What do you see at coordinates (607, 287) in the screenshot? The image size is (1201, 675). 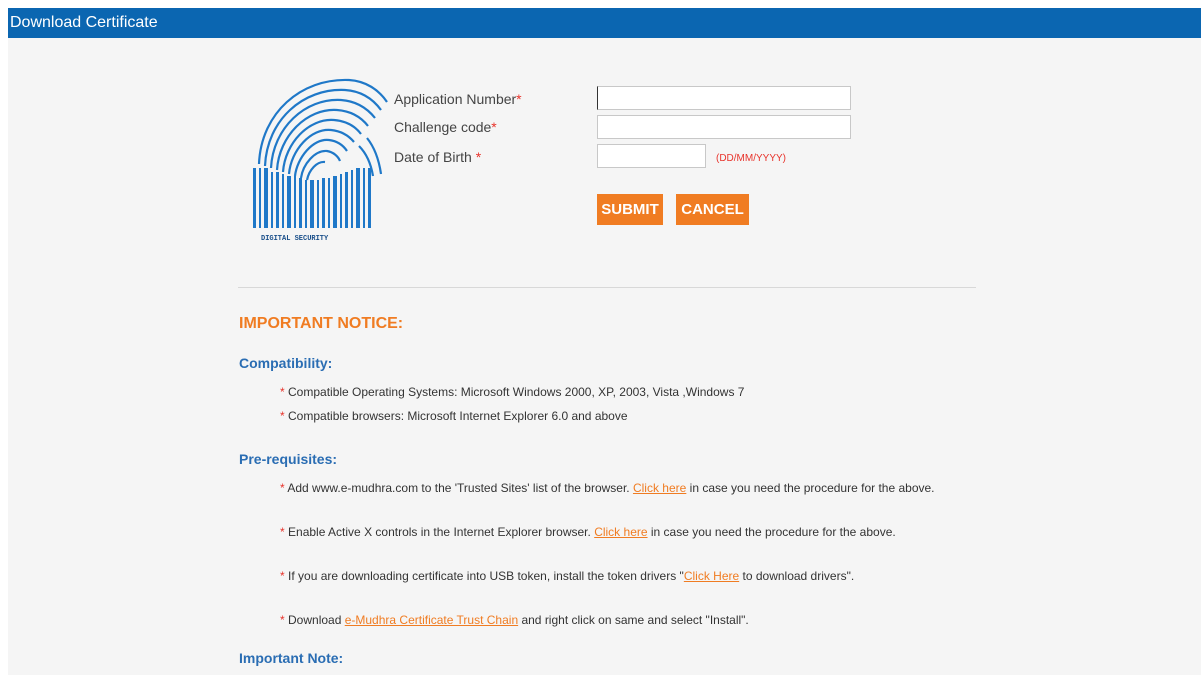 I see `divider` at bounding box center [607, 287].